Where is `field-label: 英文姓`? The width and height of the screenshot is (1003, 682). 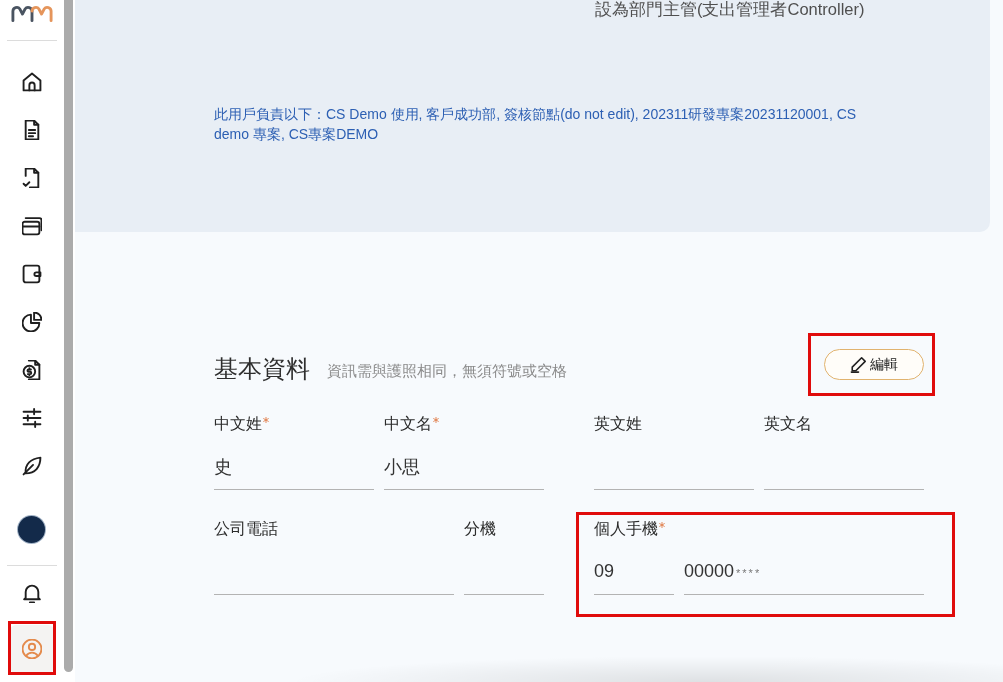 field-label: 英文姓 is located at coordinates (618, 424).